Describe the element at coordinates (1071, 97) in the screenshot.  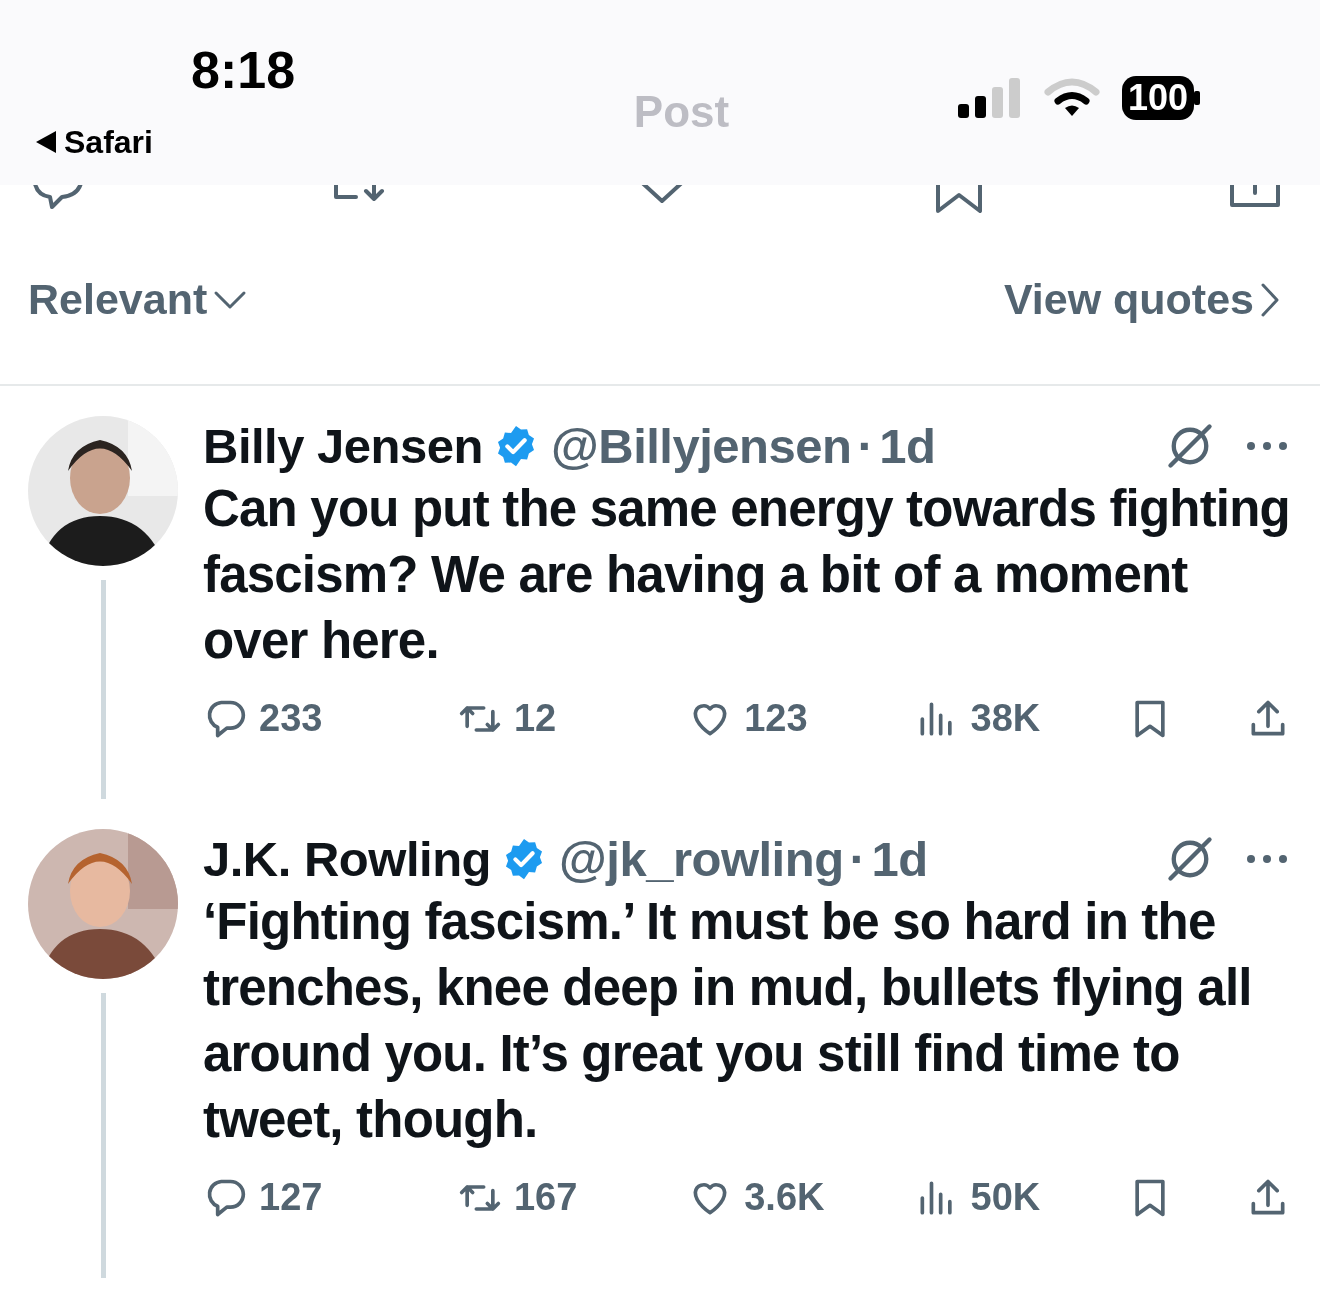
I see `wifi-icon` at that location.